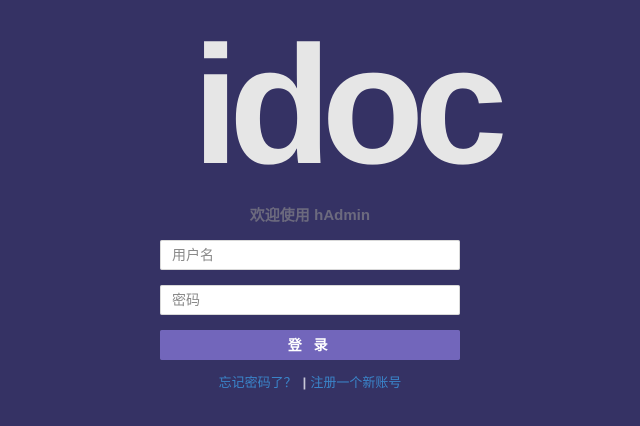 The image size is (640, 426). I want to click on password-input, so click(310, 300).